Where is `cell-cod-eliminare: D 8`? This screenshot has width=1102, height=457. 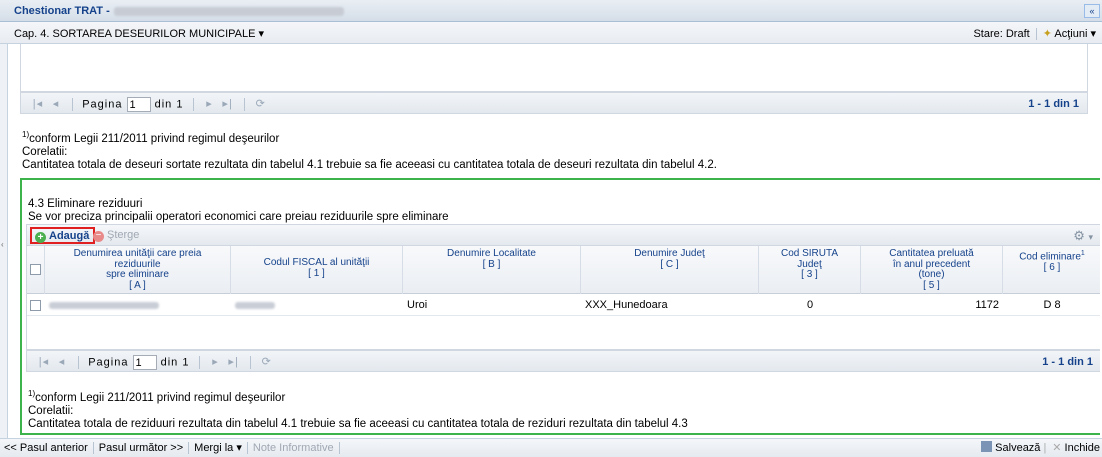 cell-cod-eliminare: D 8 is located at coordinates (1051, 305).